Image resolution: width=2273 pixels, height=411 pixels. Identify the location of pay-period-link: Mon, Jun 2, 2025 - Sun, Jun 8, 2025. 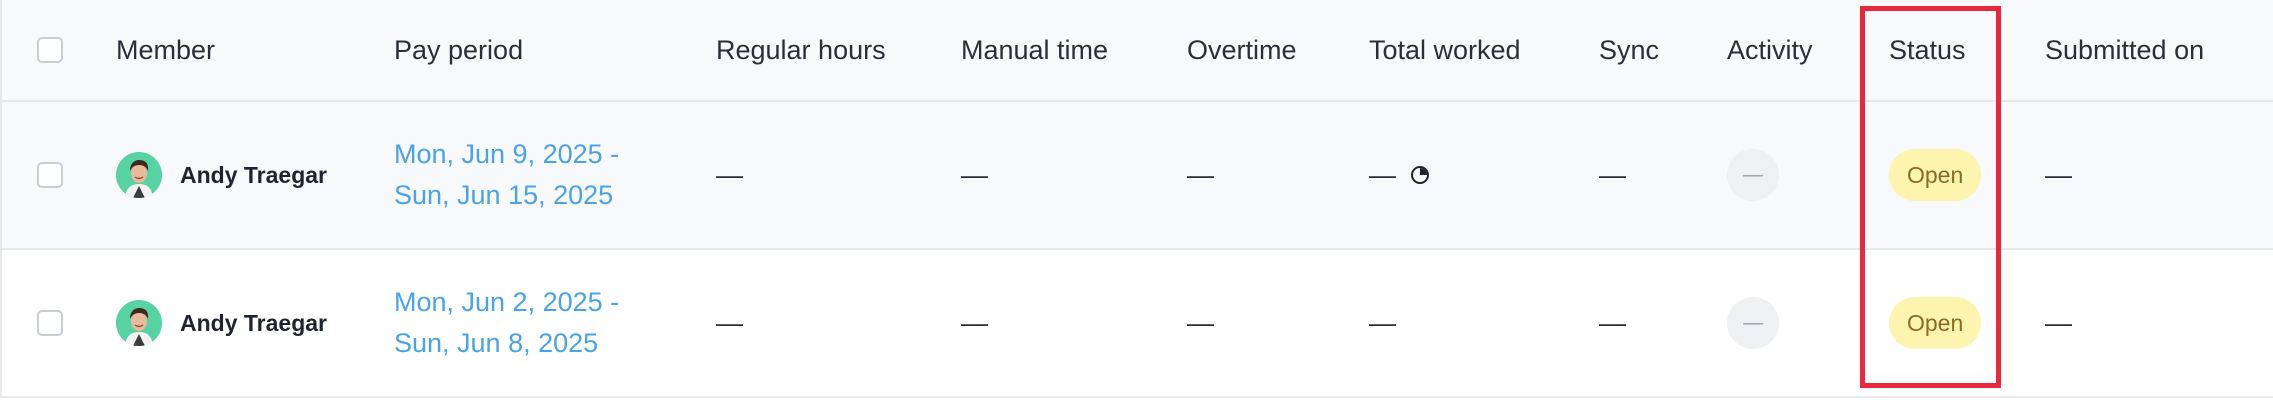
(506, 323).